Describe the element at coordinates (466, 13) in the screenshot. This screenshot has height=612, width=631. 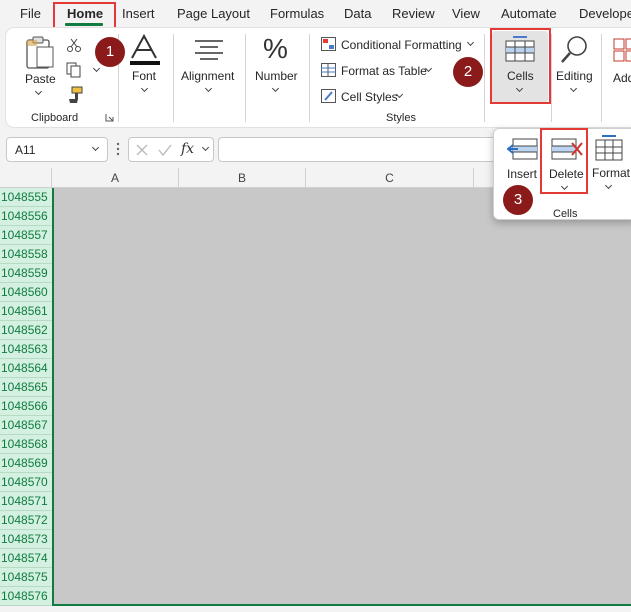
I see `tab-view: View` at that location.